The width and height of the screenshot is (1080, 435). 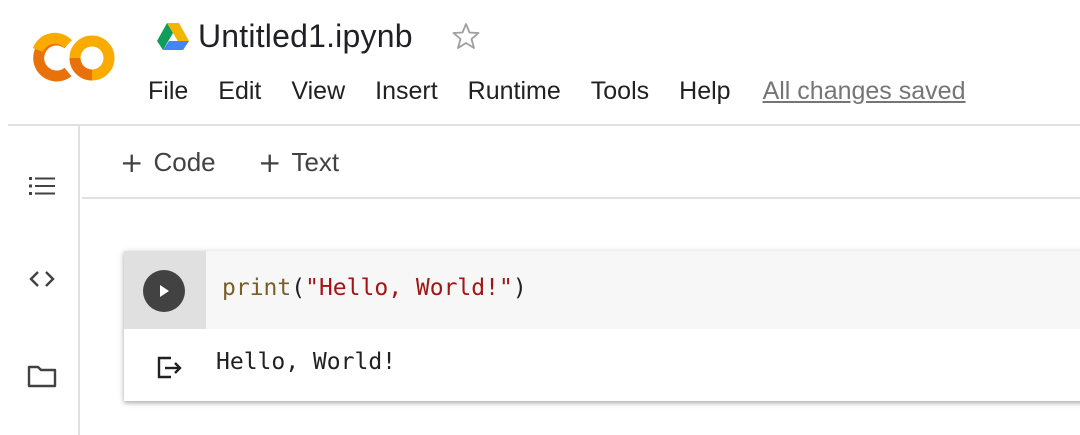 What do you see at coordinates (73, 58) in the screenshot?
I see `colab-logo` at bounding box center [73, 58].